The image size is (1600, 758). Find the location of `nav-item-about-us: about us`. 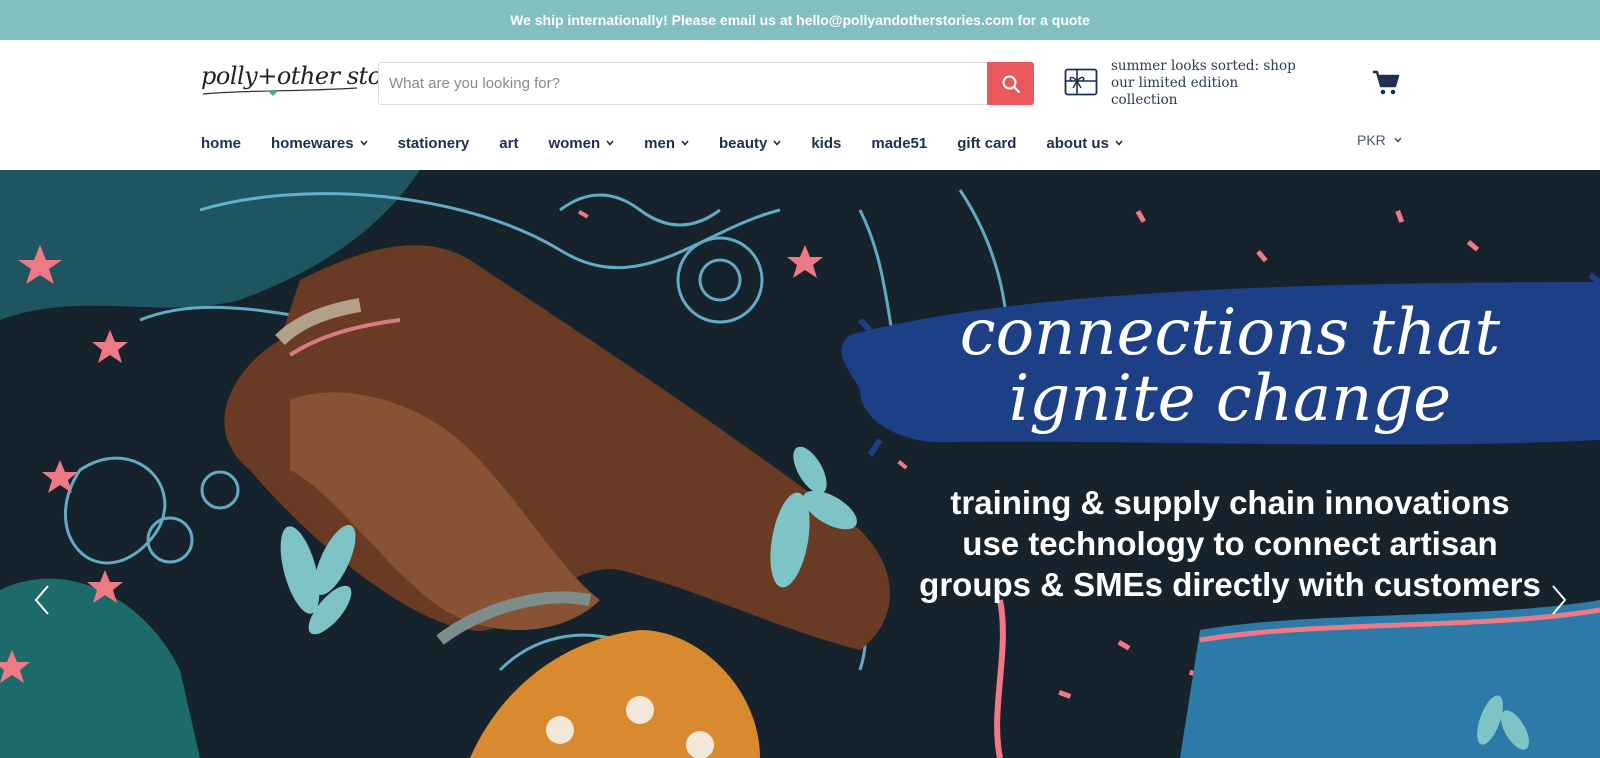

nav-item-about-us: about us is located at coordinates (1084, 143).